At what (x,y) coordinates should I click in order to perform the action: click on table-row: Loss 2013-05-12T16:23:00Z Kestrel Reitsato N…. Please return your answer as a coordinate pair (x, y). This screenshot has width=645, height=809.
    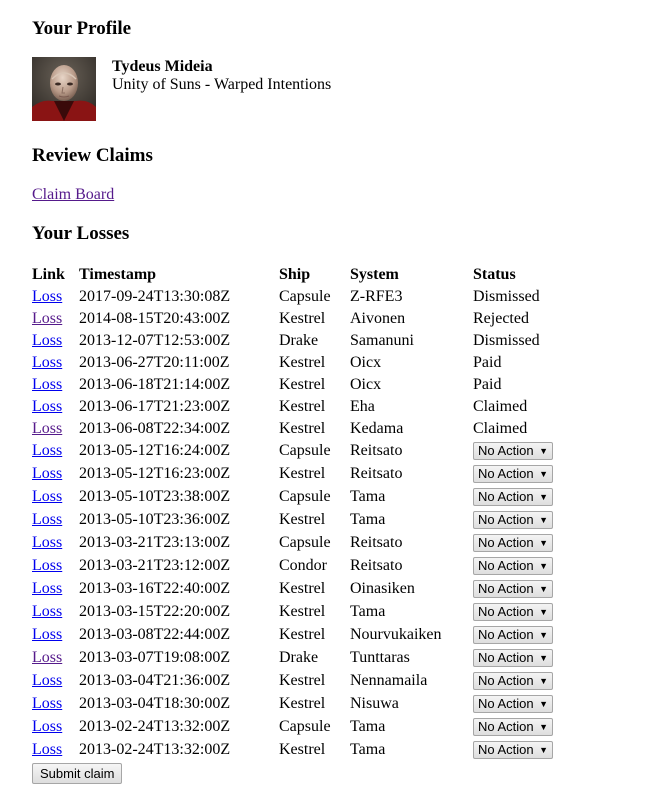
    Looking at the image, I should click on (307, 473).